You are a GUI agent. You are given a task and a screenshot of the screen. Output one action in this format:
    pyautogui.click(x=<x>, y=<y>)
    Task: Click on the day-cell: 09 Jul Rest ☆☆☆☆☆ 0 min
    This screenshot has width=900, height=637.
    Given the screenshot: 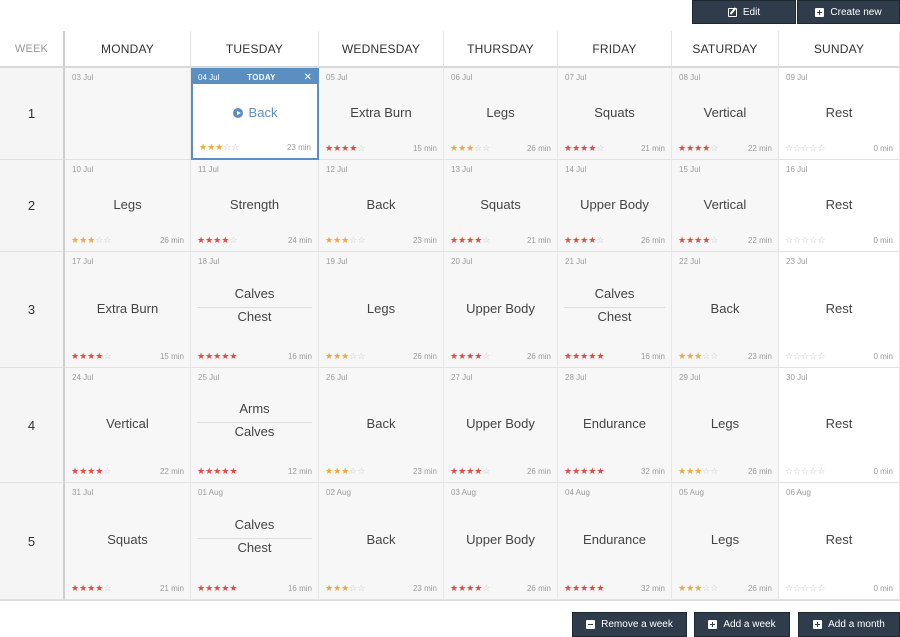 What is the action you would take?
    pyautogui.click(x=839, y=114)
    